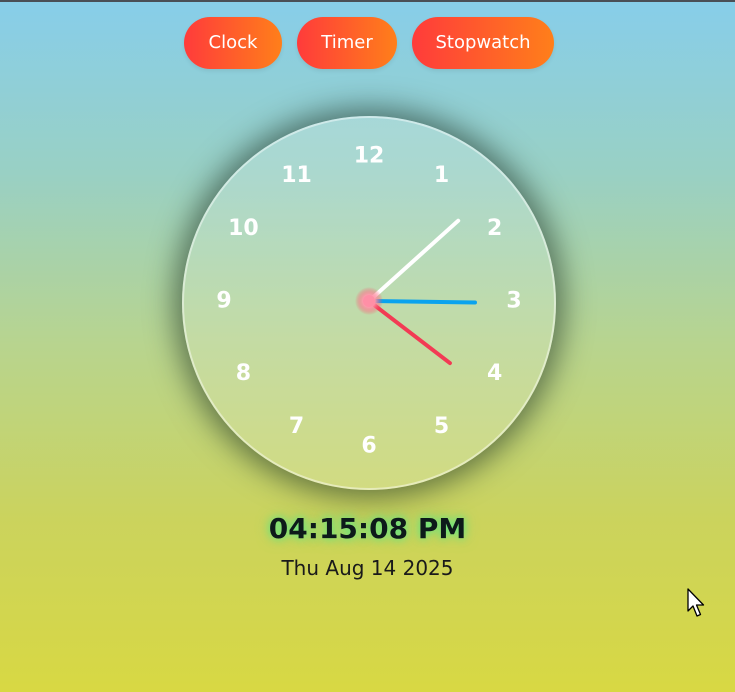  I want to click on clock-number-4: 4, so click(494, 373).